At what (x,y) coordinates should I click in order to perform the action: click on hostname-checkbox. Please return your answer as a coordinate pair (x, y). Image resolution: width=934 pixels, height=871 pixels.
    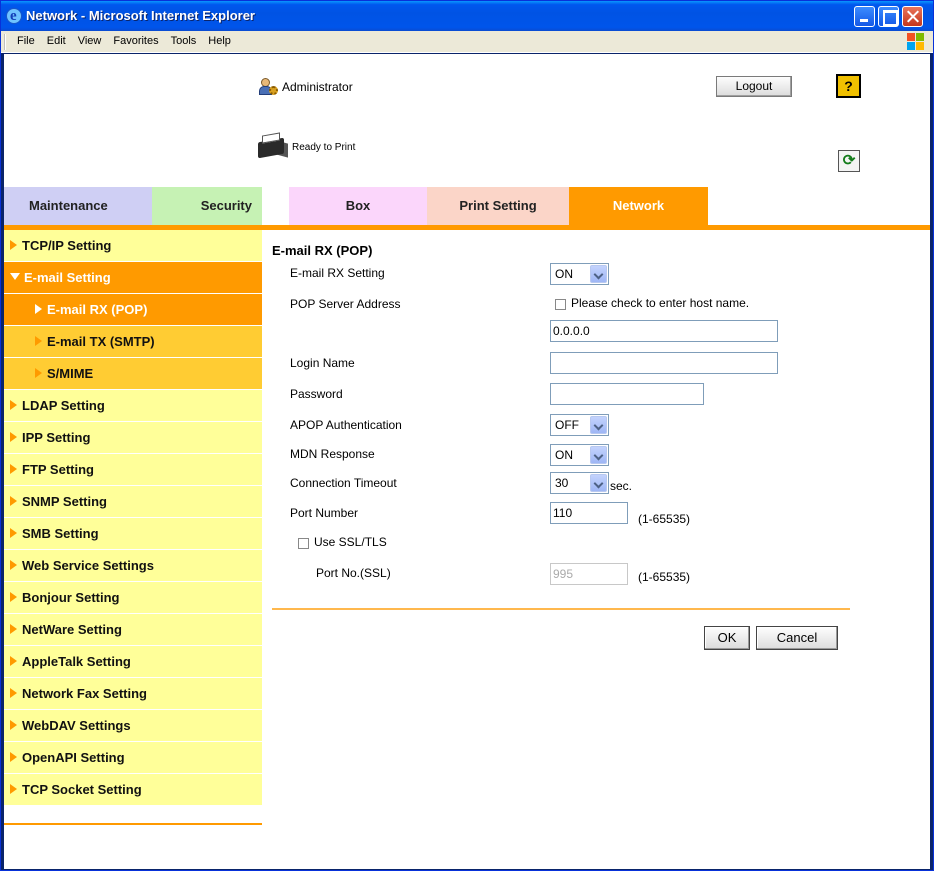
    Looking at the image, I should click on (560, 304).